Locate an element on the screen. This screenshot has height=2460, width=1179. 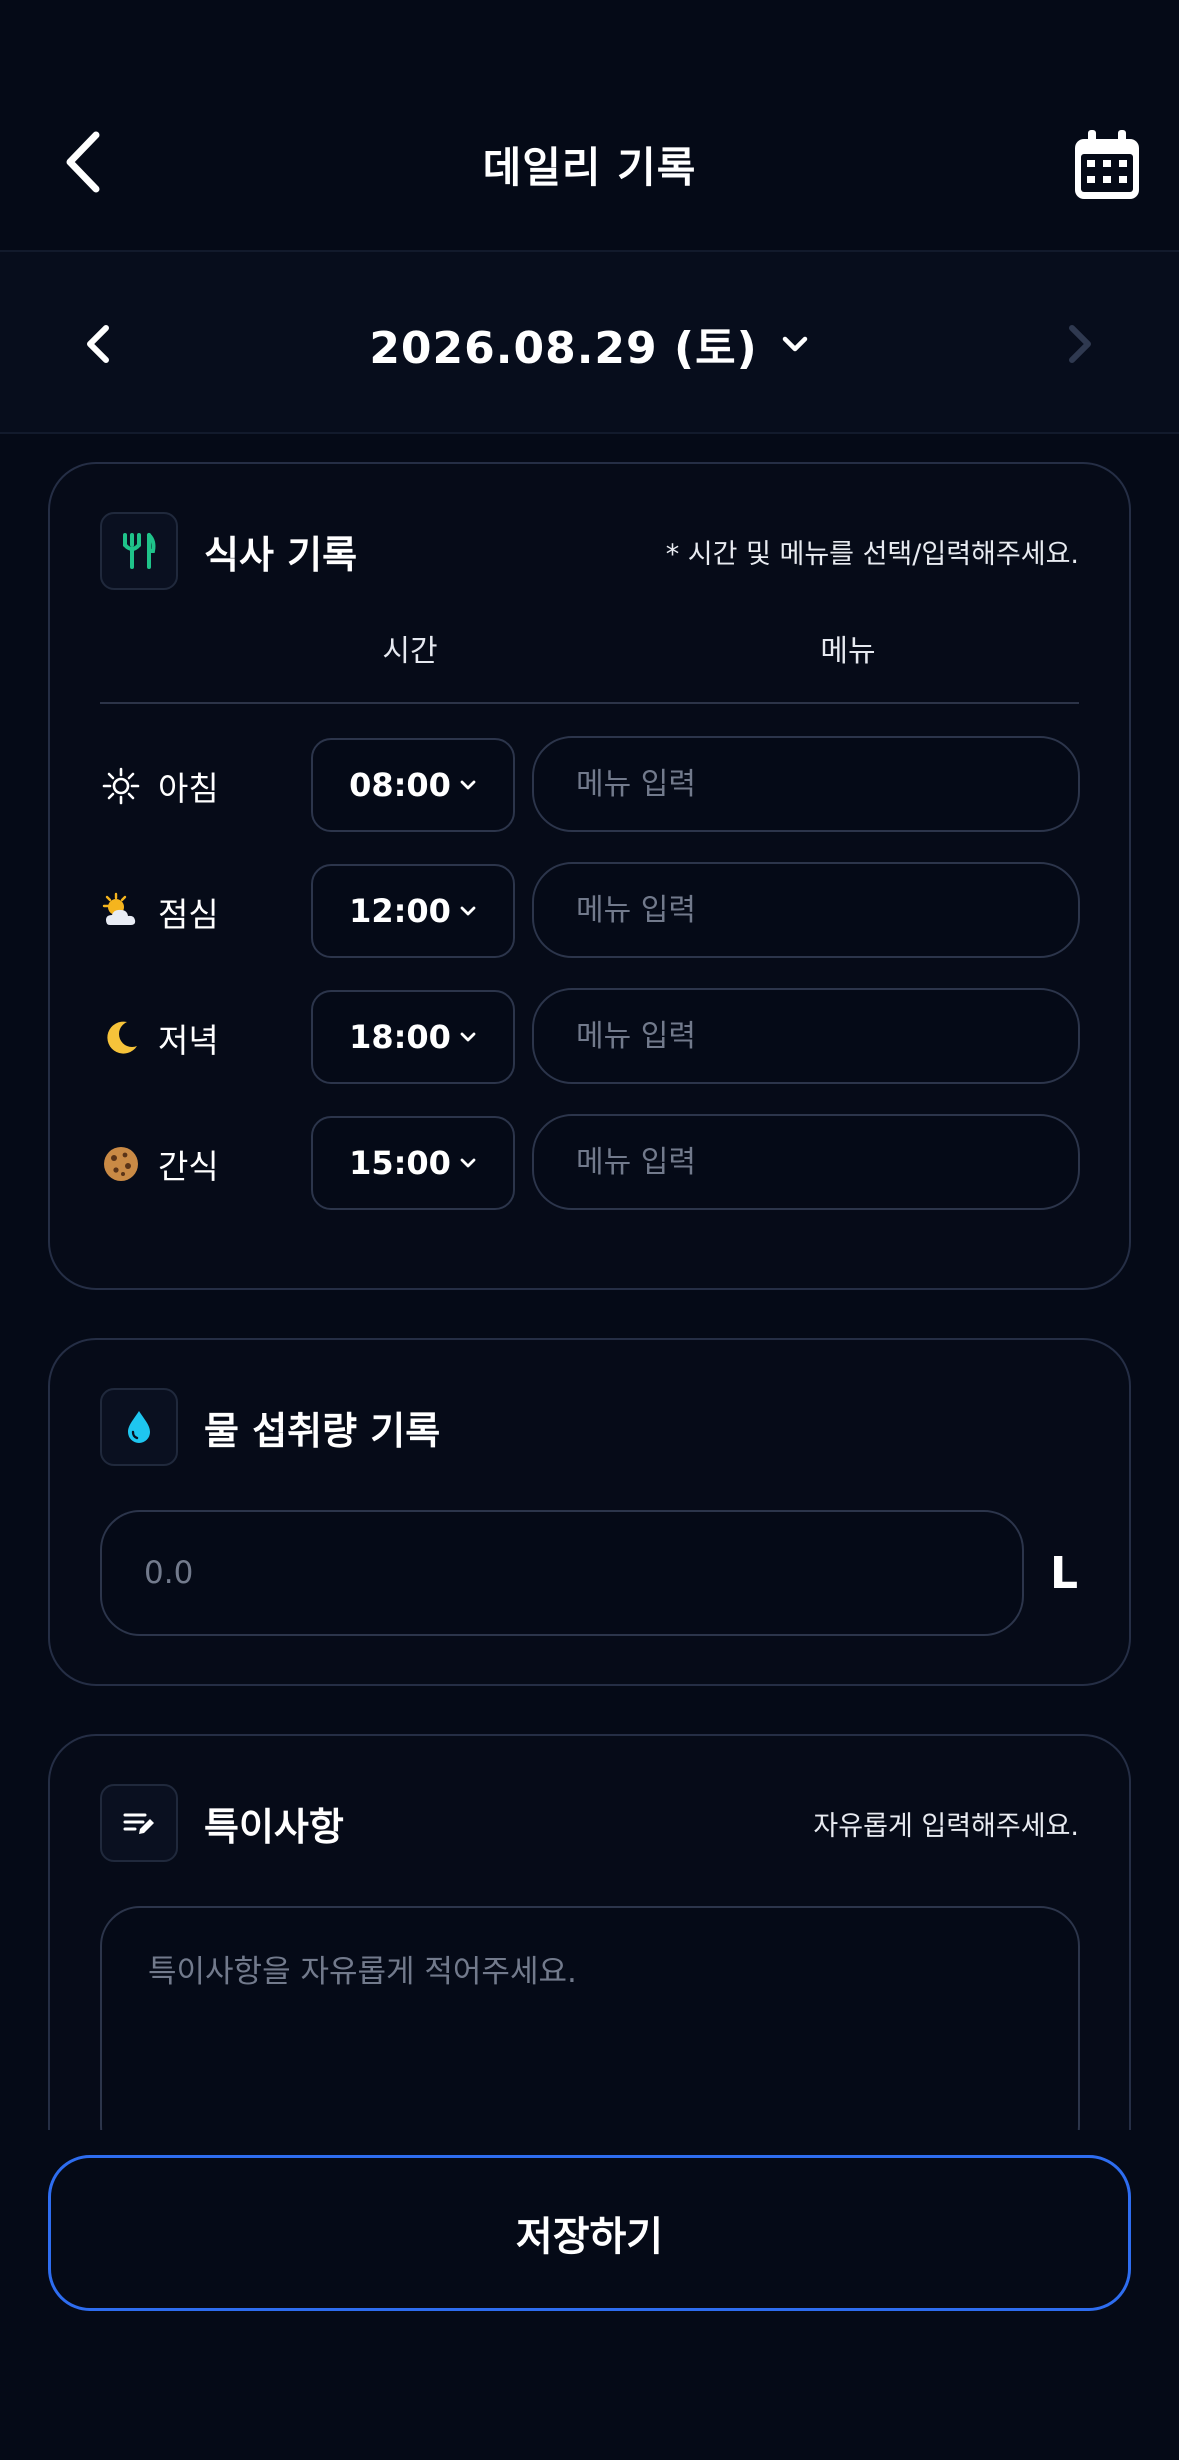
meal-label: 아침 is located at coordinates (200, 786).